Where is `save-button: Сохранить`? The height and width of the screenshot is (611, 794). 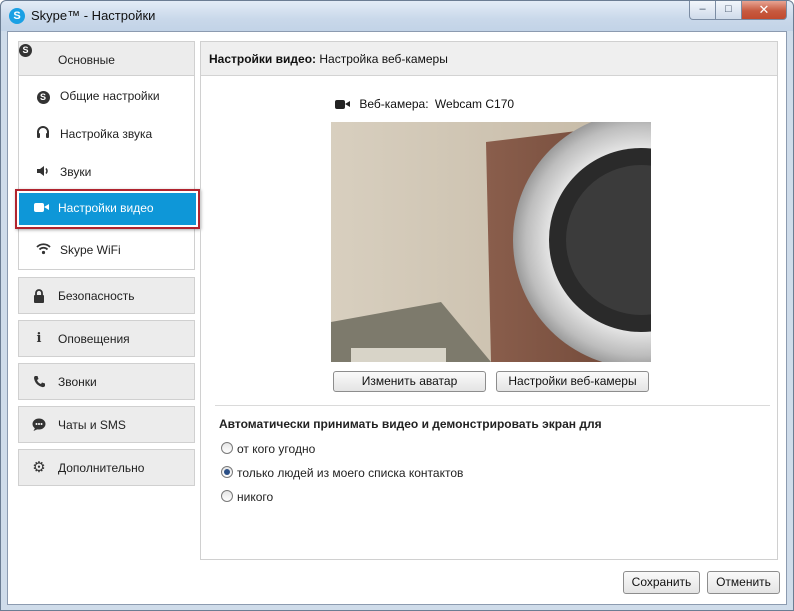 save-button: Сохранить is located at coordinates (661, 582).